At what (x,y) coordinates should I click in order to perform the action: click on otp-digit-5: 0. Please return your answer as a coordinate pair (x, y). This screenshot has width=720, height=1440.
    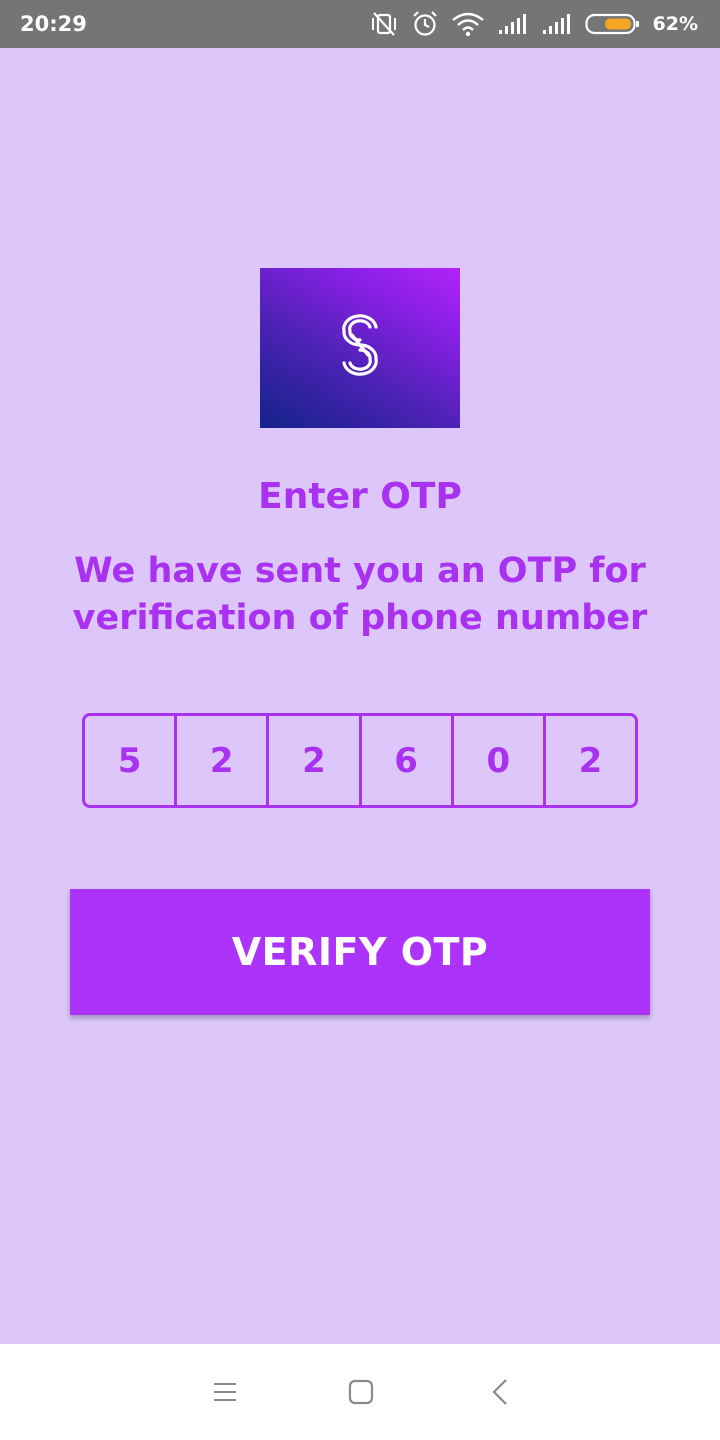
    Looking at the image, I should click on (500, 760).